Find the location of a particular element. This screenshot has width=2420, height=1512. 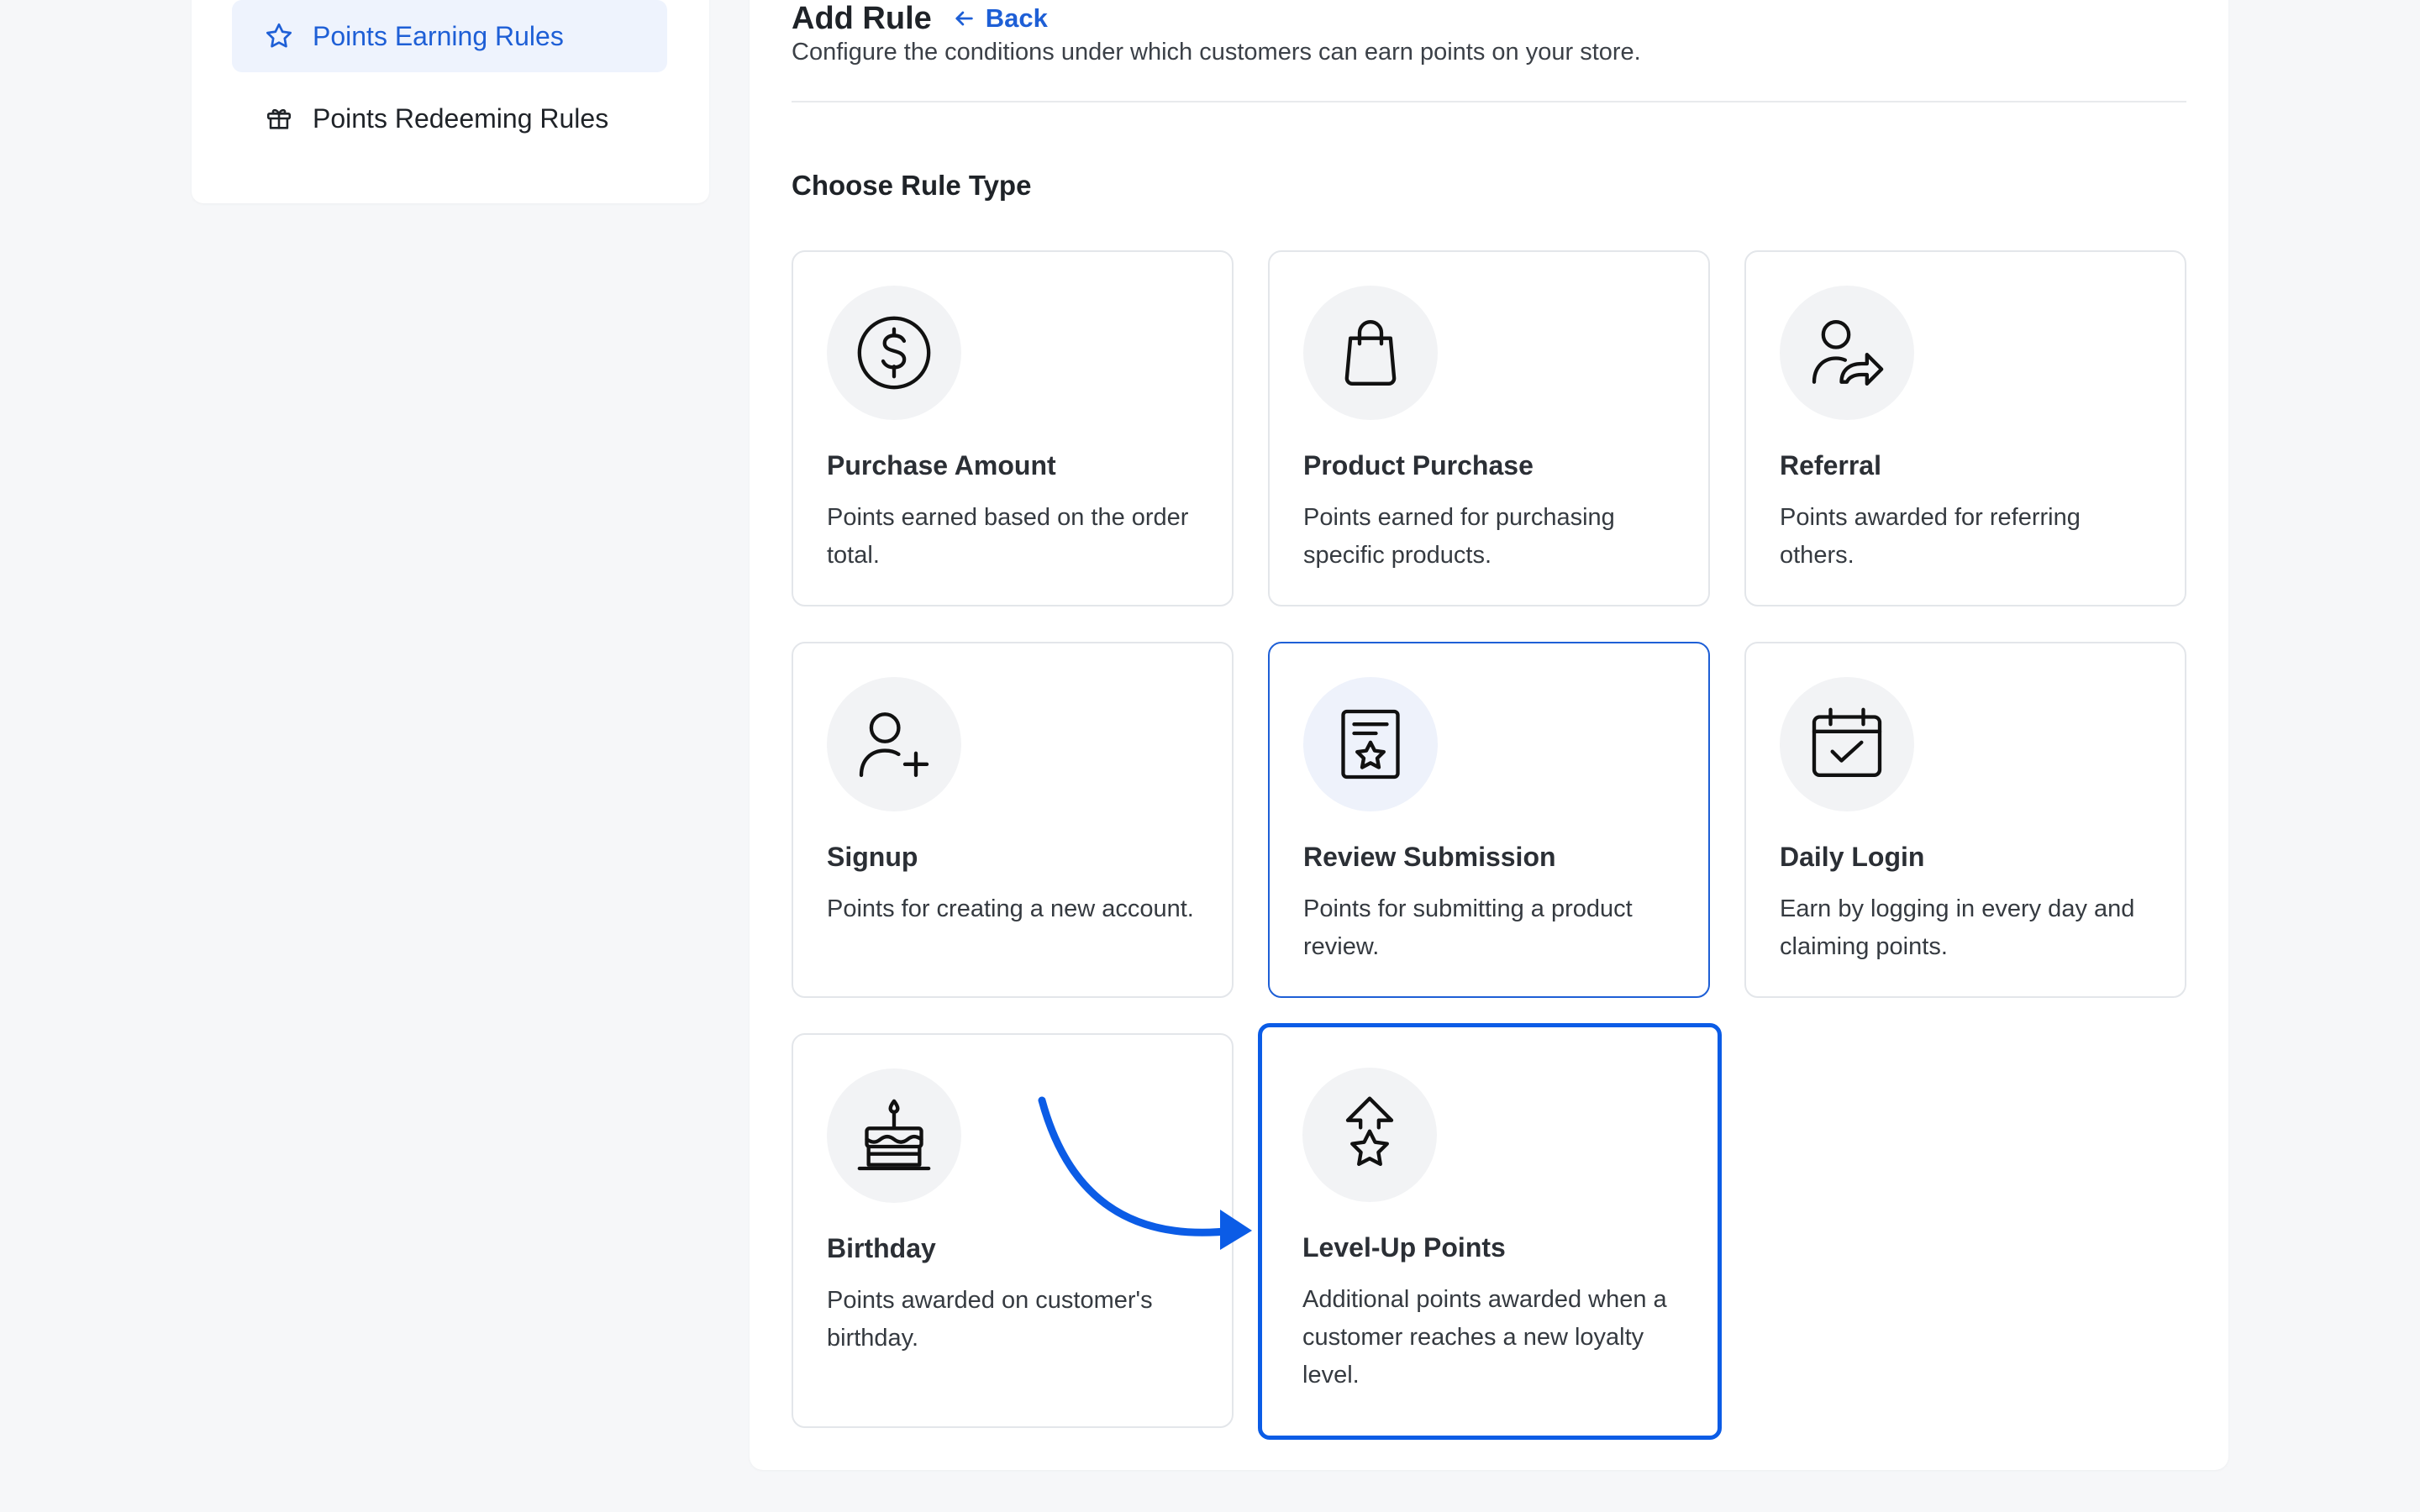

arrow-left-icon is located at coordinates (964, 18).